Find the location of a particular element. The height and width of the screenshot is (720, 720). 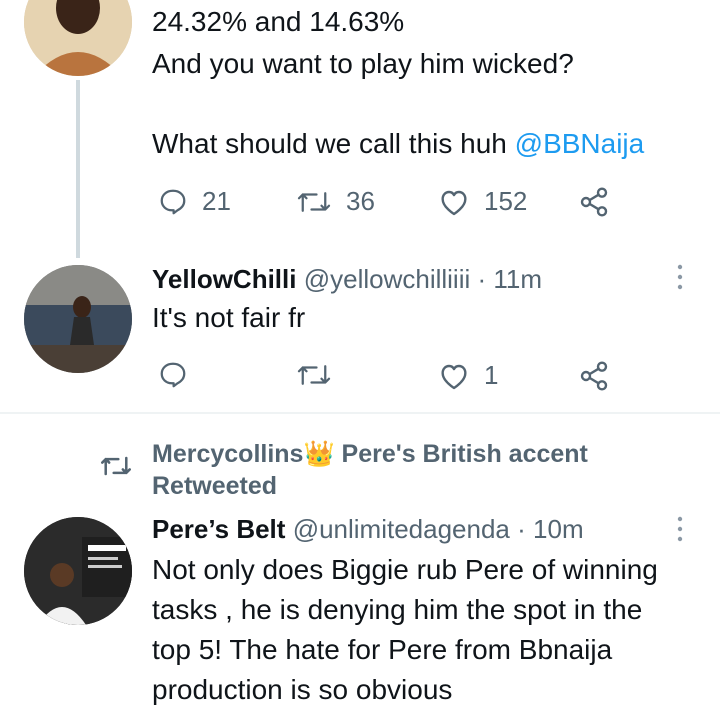

display-name: YellowChilli is located at coordinates (224, 279).